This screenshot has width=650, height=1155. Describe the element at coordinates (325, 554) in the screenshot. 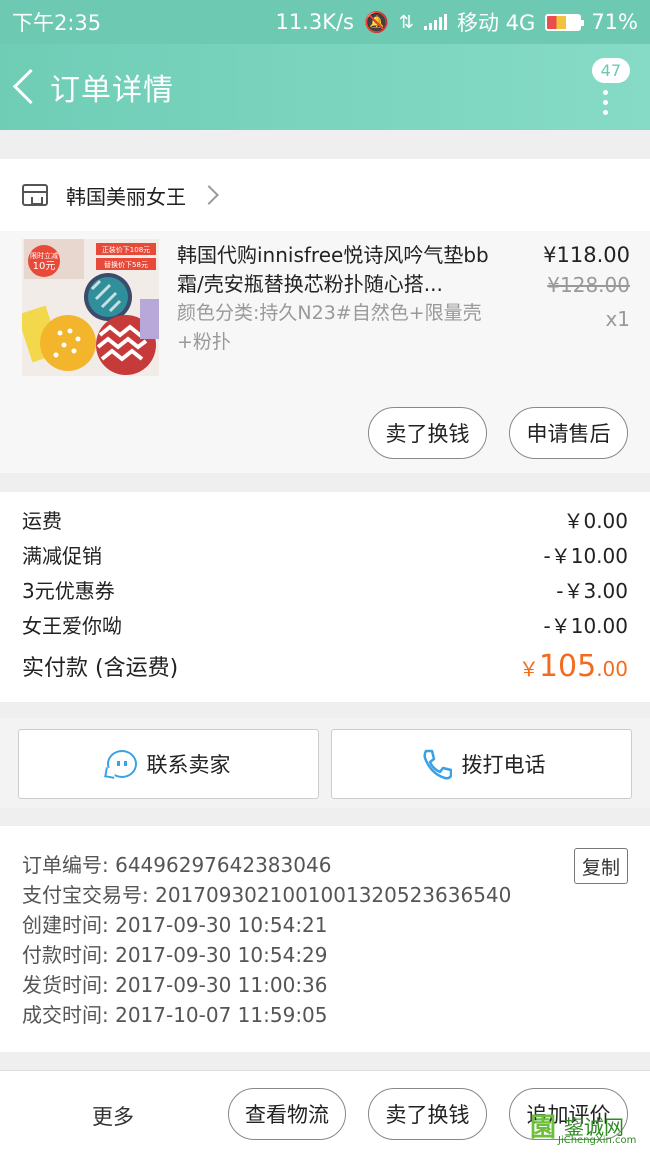

I see `fee-row: 满减促销 -￥10.00` at that location.